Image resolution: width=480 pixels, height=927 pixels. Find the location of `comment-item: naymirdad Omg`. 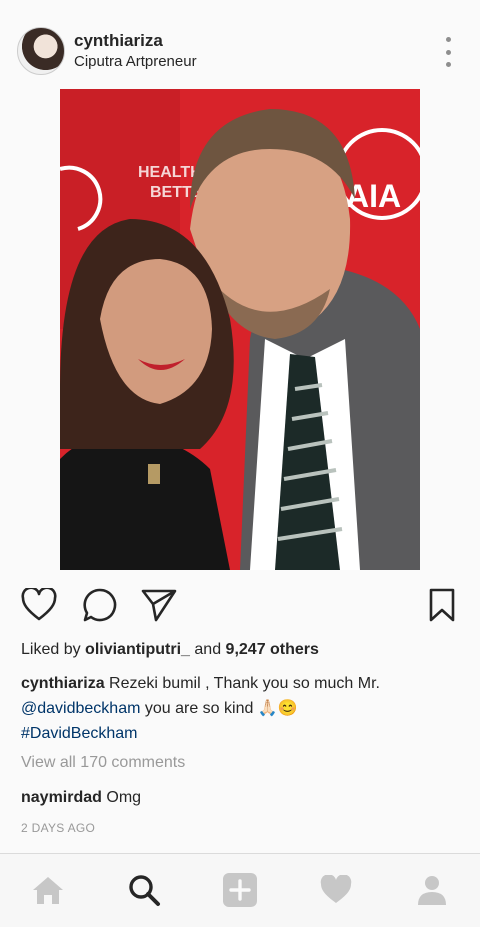

comment-item: naymirdad Omg is located at coordinates (81, 798).